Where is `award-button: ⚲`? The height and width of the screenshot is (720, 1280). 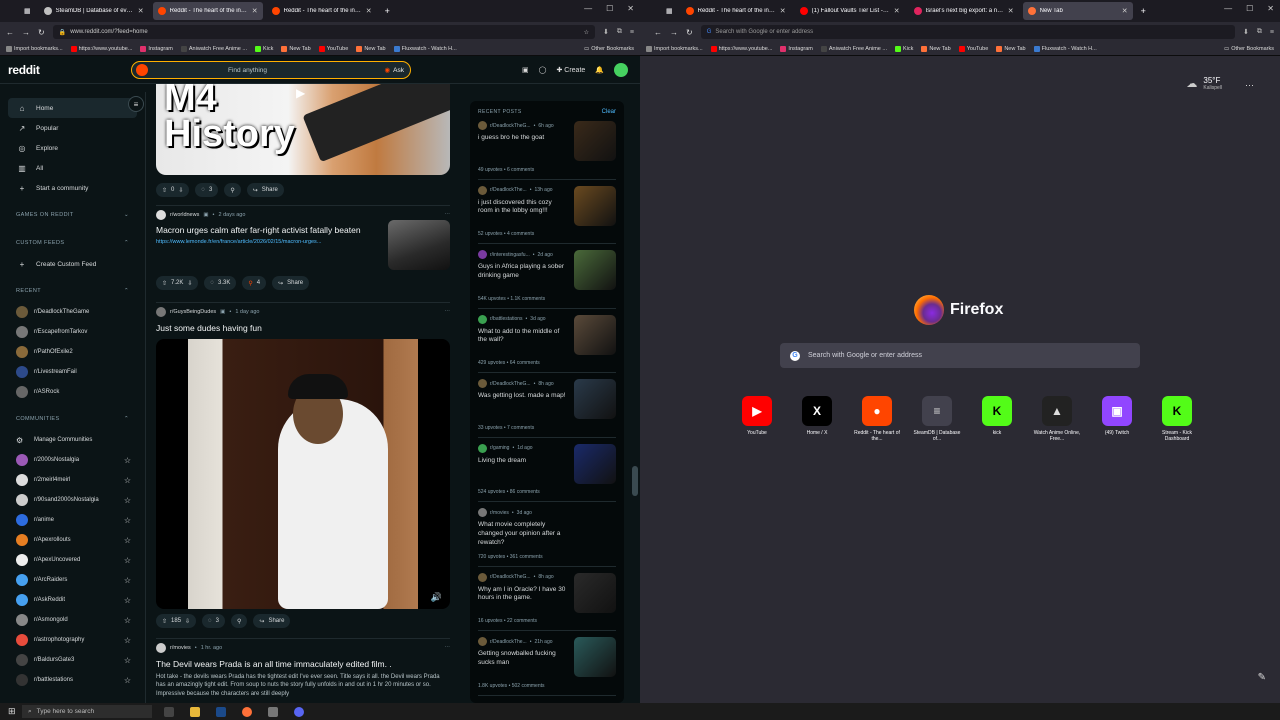
award-button: ⚲ is located at coordinates (239, 621).